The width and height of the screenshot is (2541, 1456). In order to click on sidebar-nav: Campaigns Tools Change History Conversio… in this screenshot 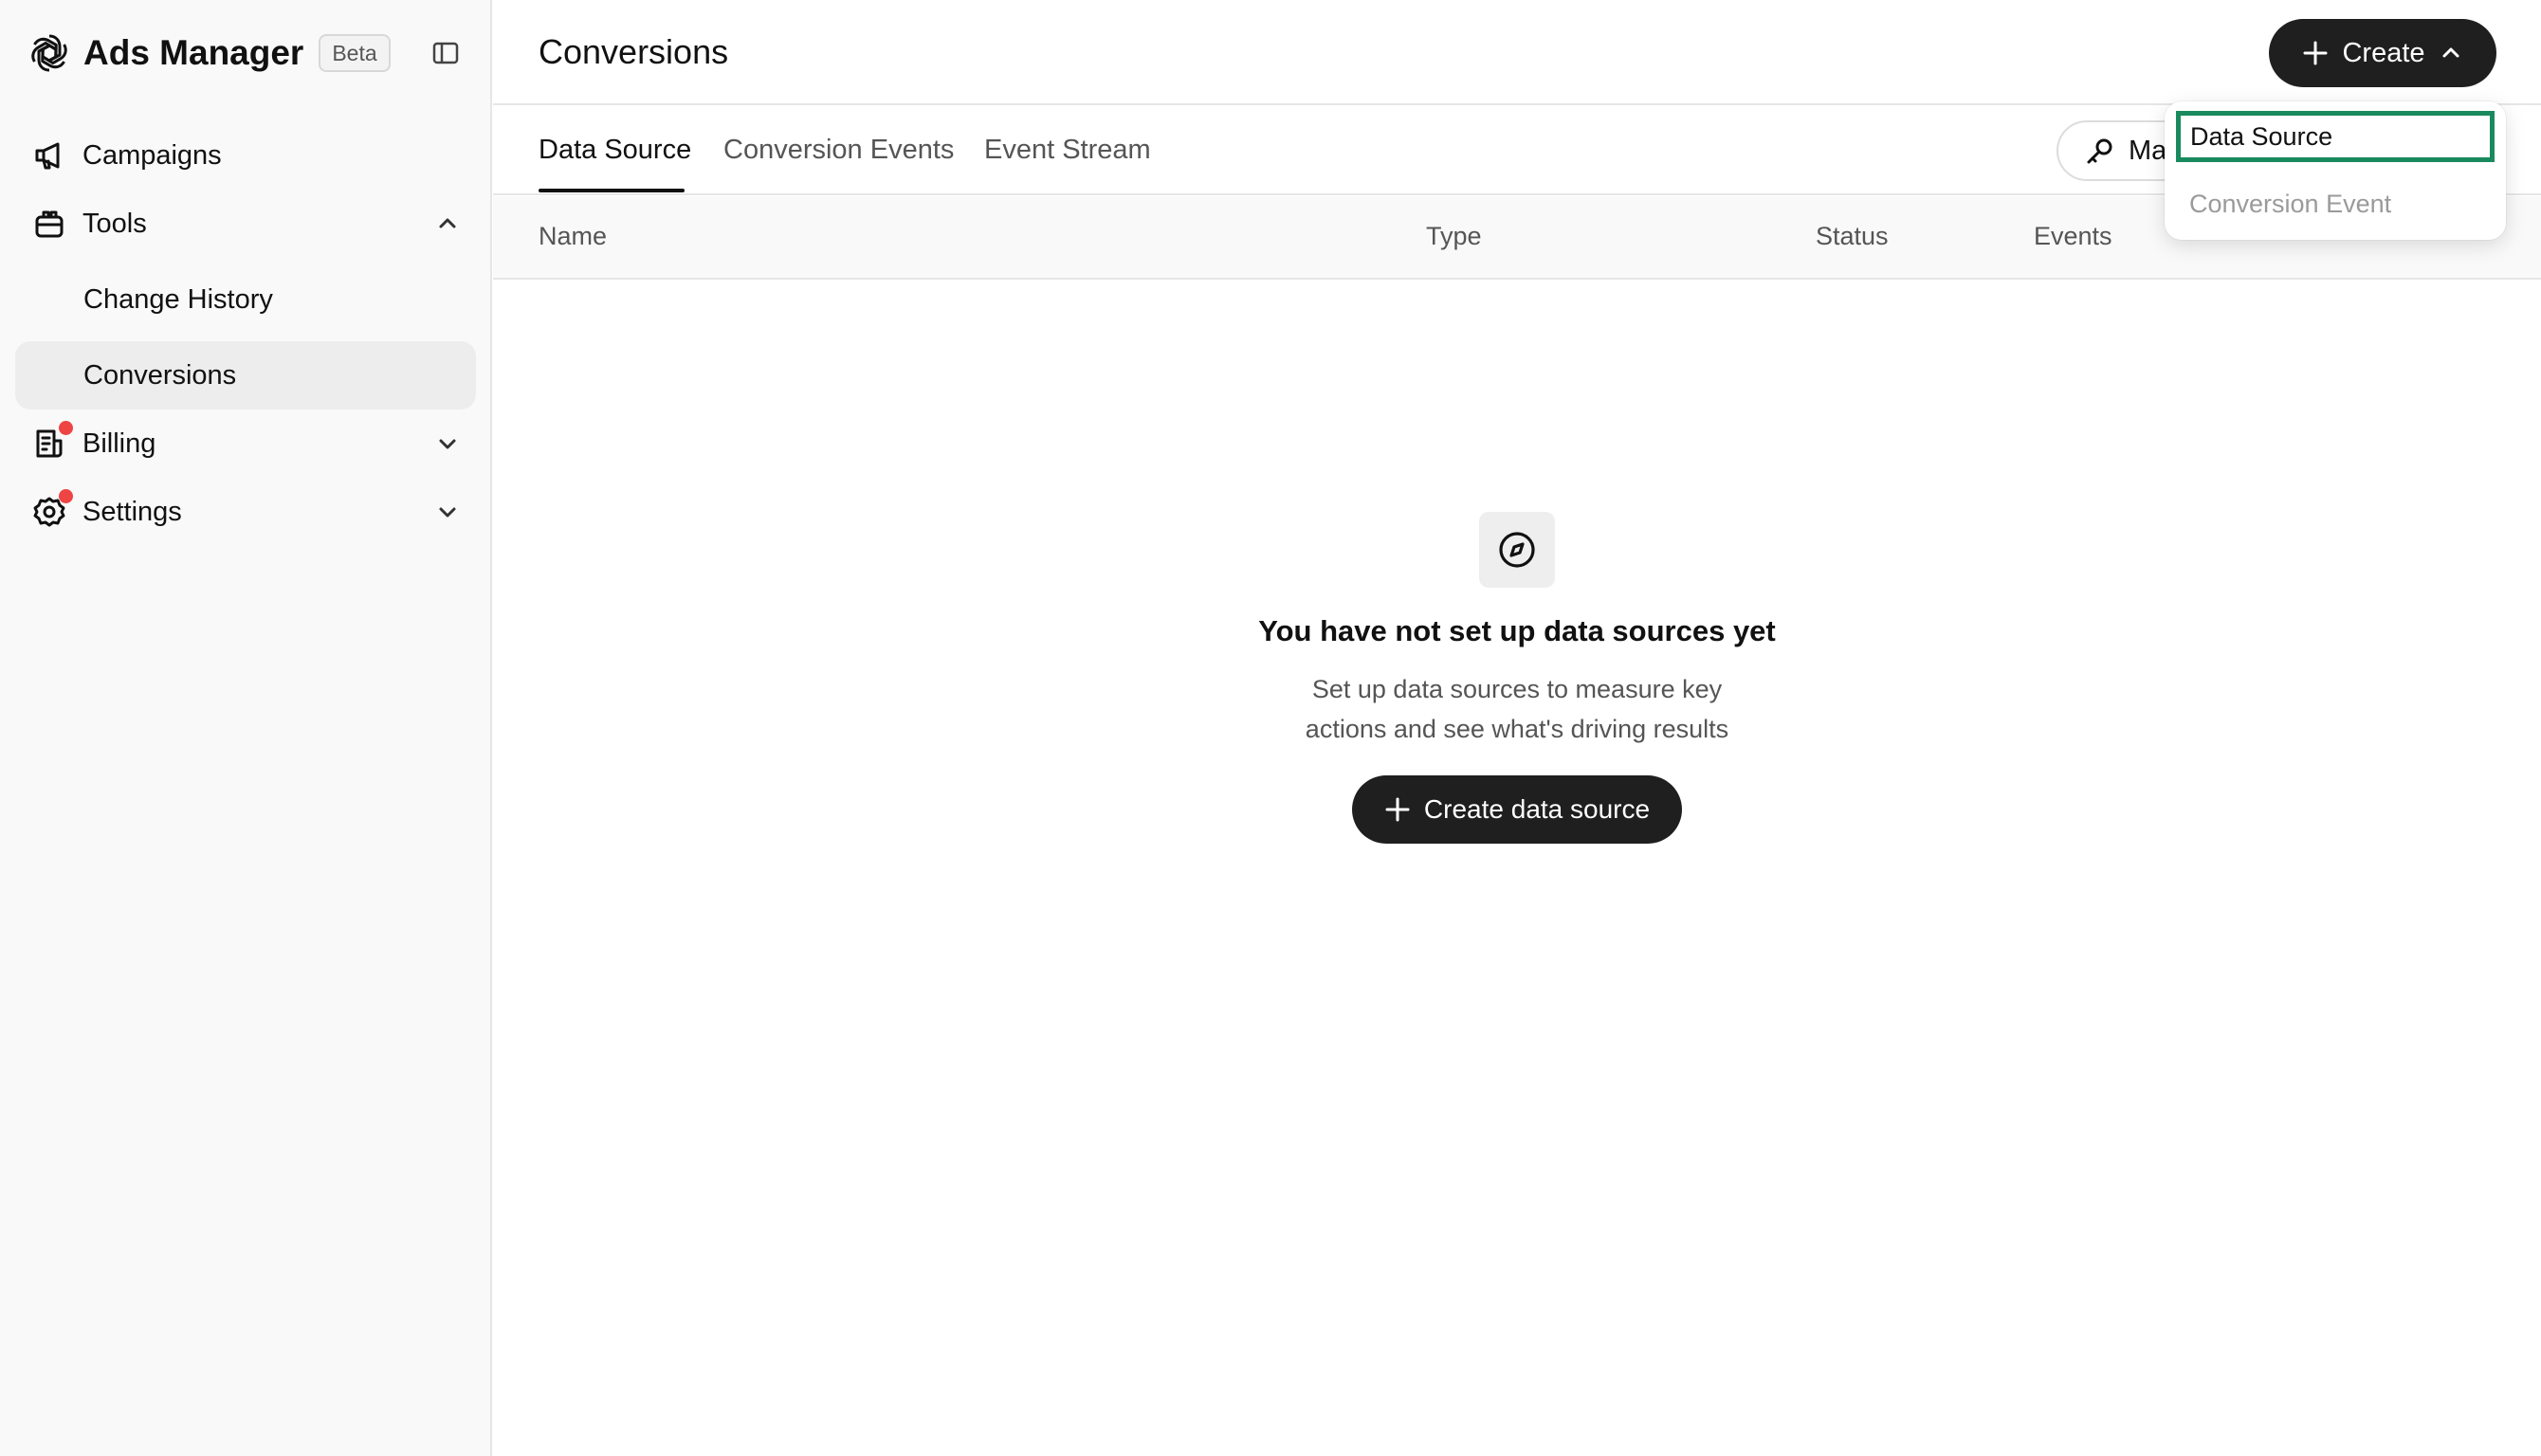, I will do `click(245, 333)`.